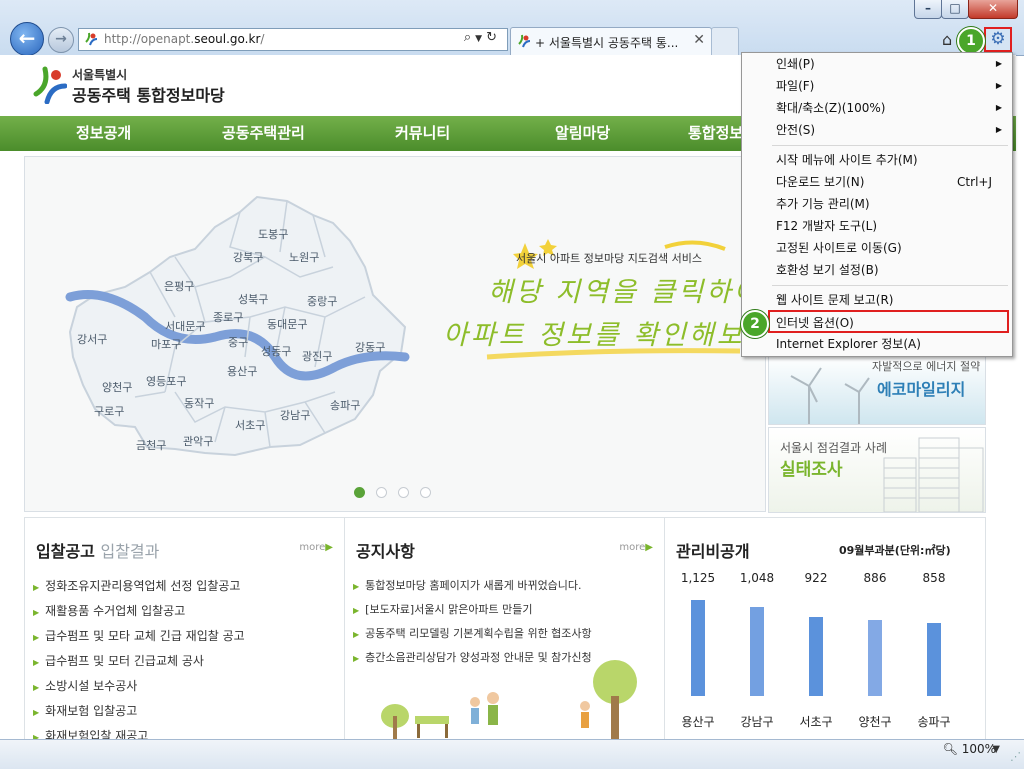 The width and height of the screenshot is (1024, 769). What do you see at coordinates (109, 411) in the screenshot?
I see `district-label: 구로구` at bounding box center [109, 411].